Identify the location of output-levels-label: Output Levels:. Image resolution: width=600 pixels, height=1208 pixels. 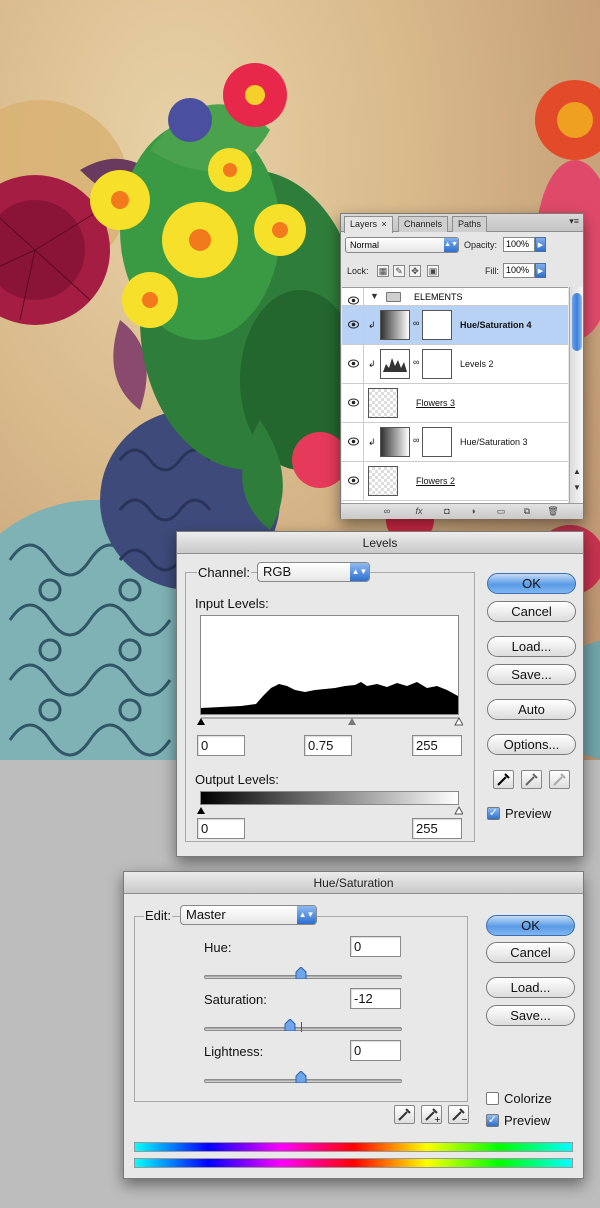
(237, 779).